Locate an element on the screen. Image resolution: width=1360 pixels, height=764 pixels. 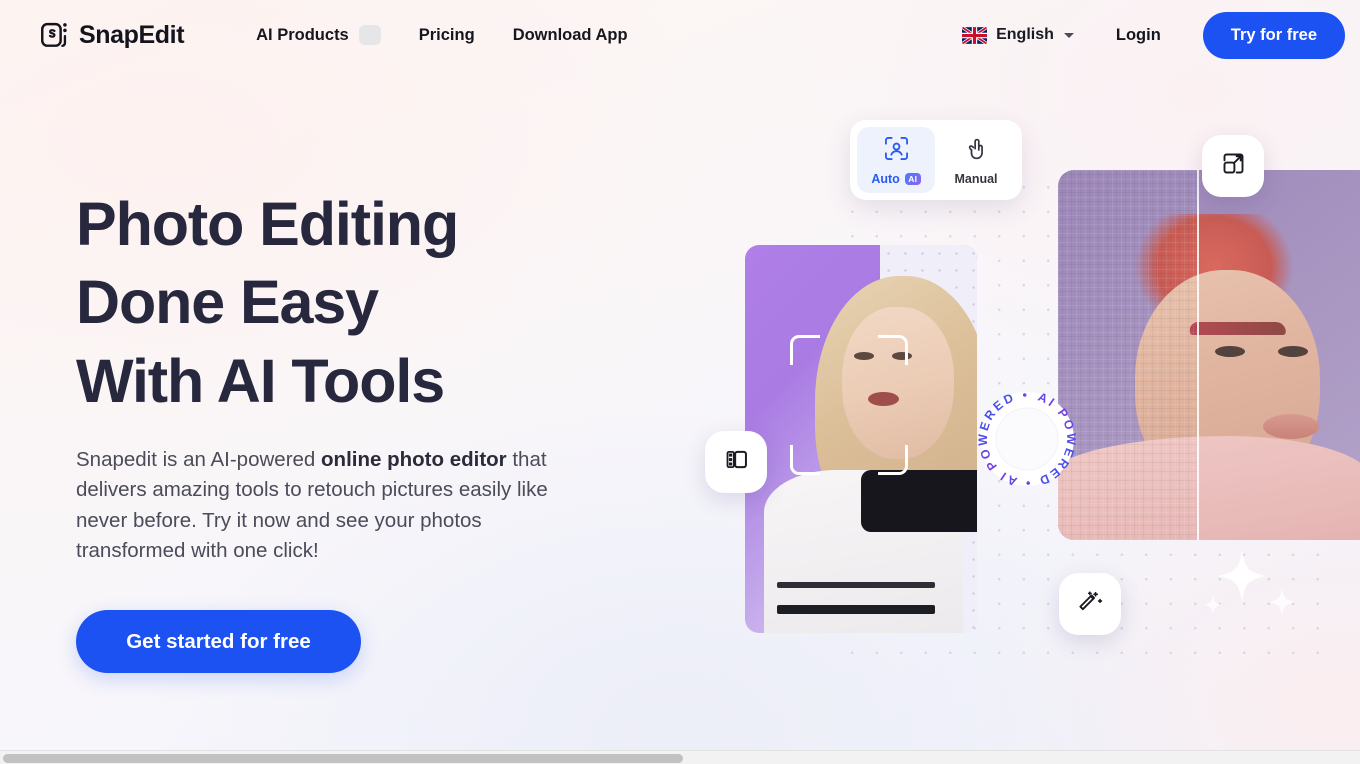
photo-eye-right is located at coordinates (1293, 351).